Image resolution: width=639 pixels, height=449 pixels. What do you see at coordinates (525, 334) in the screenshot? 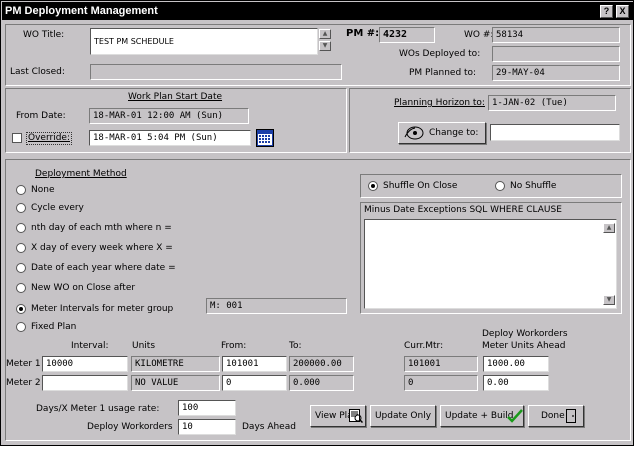
I see `deploy-workorders-header: Deploy Workorders` at bounding box center [525, 334].